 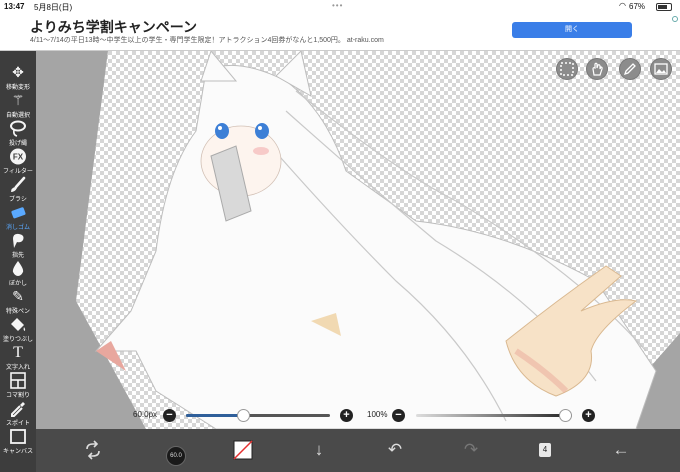 What do you see at coordinates (18, 380) in the screenshot?
I see `frame-divider-icon` at bounding box center [18, 380].